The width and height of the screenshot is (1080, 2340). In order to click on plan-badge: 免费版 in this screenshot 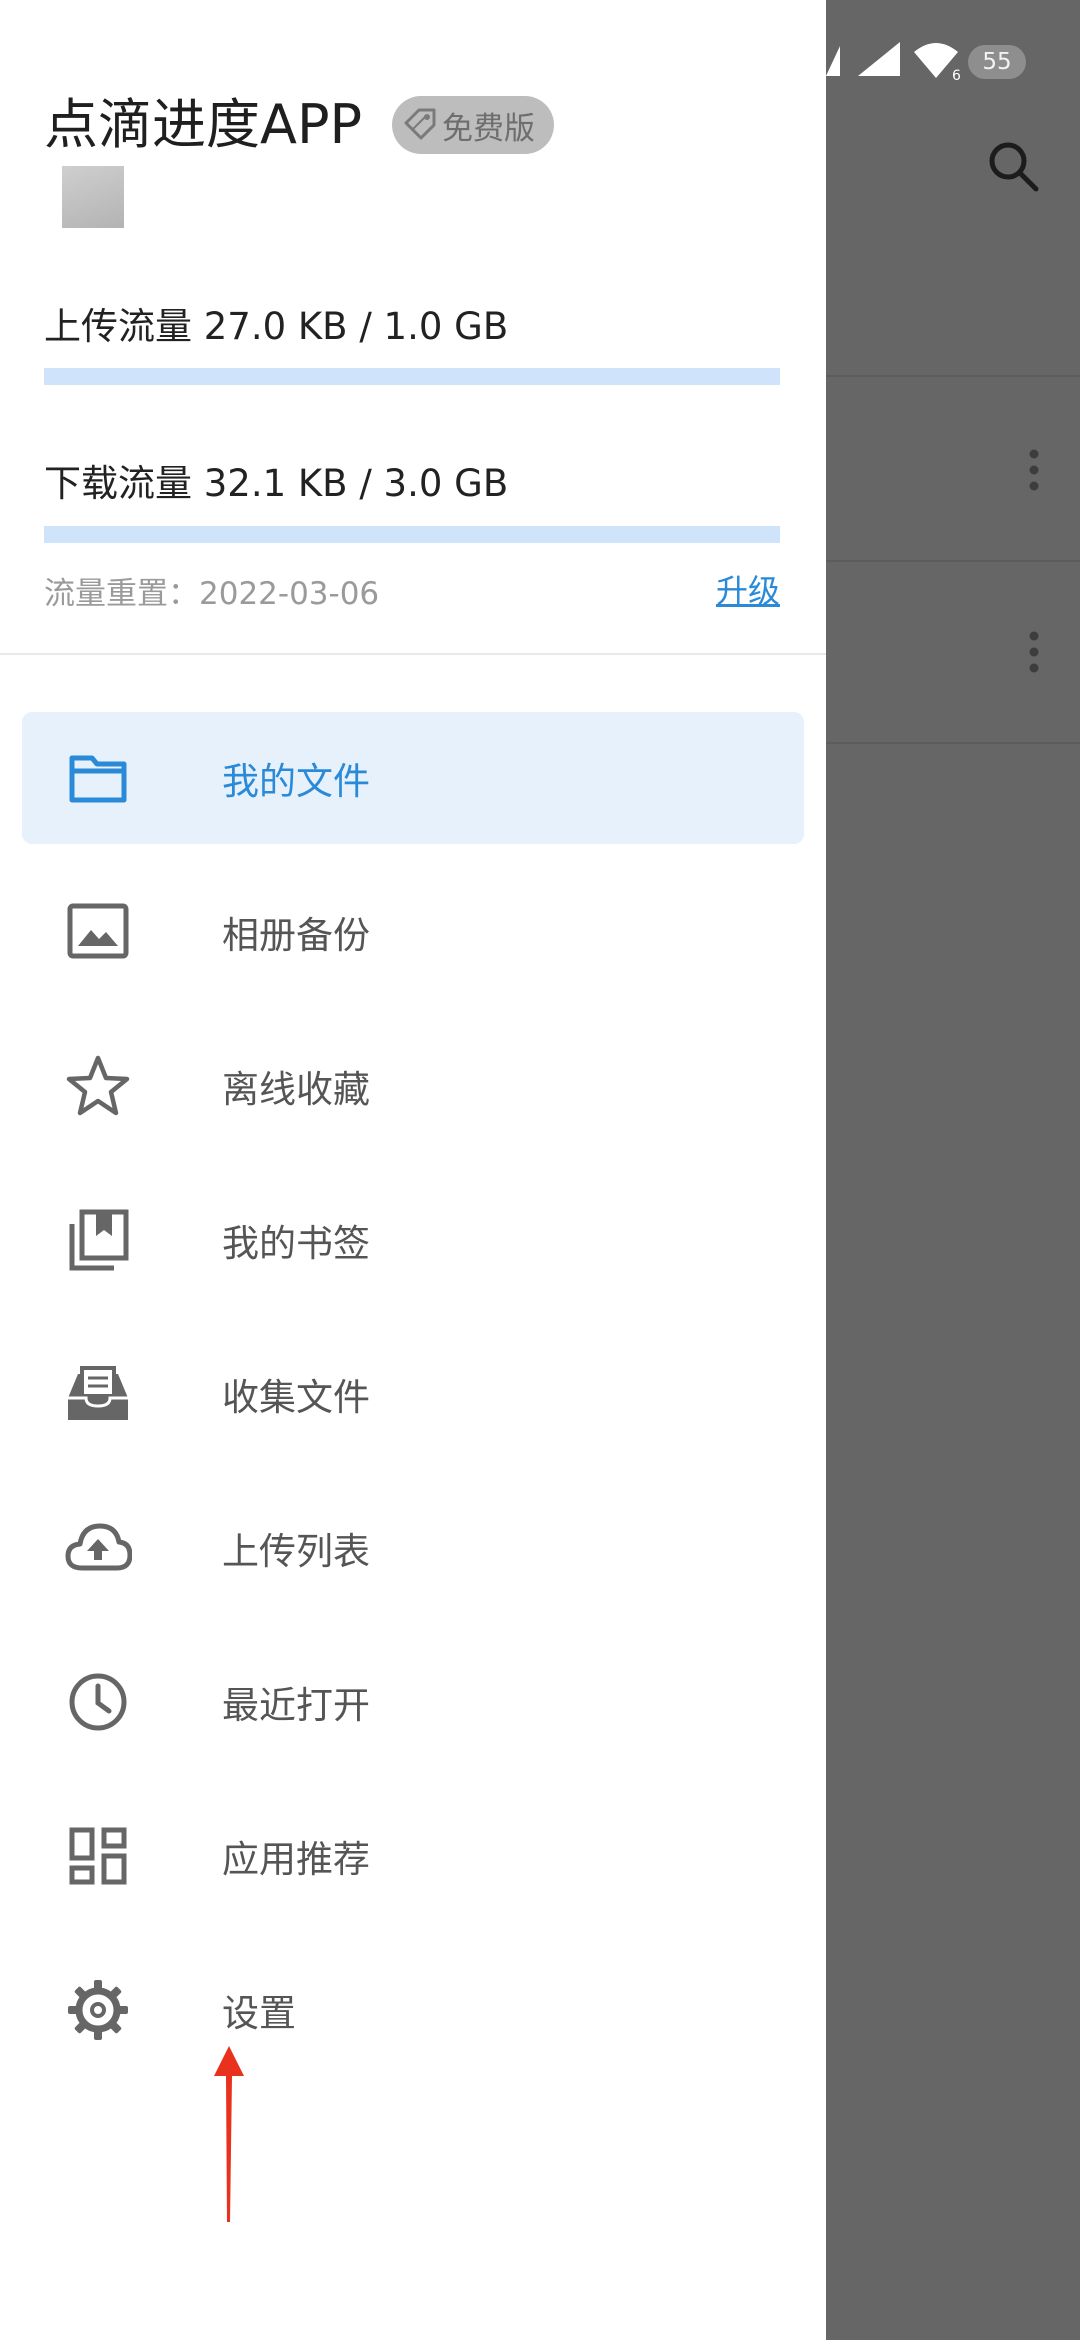, I will do `click(473, 125)`.